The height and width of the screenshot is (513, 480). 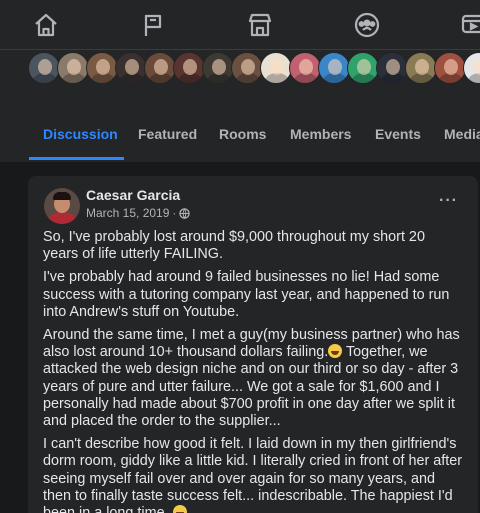 I want to click on post-meta: March 15, 2019 ·, so click(x=138, y=213).